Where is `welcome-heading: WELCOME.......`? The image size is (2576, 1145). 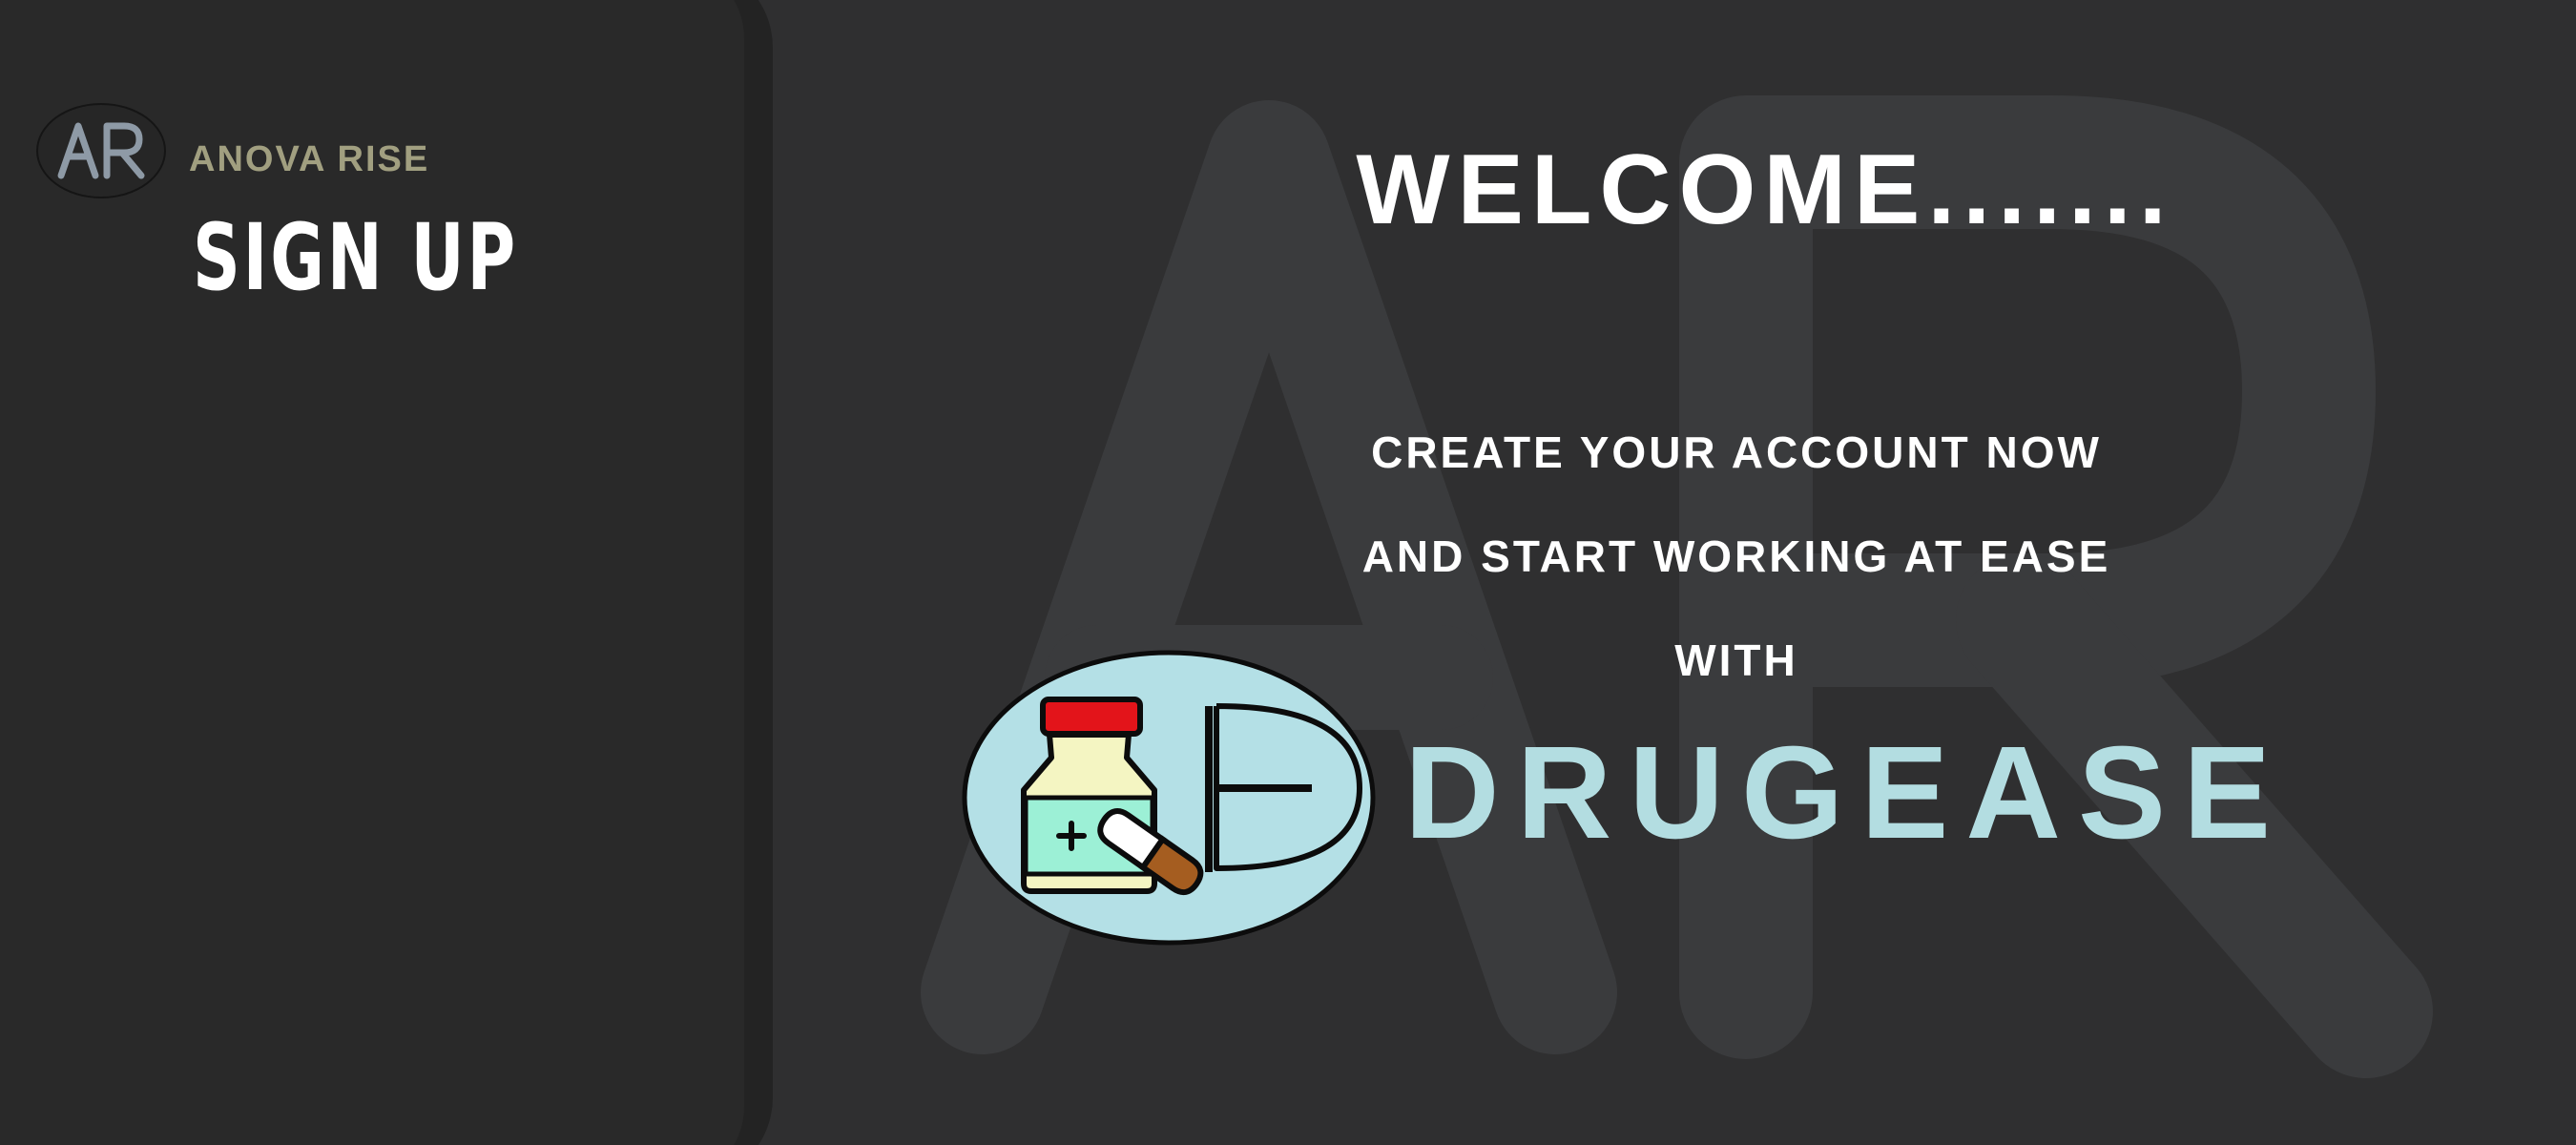
welcome-heading: WELCOME....... is located at coordinates (1765, 190).